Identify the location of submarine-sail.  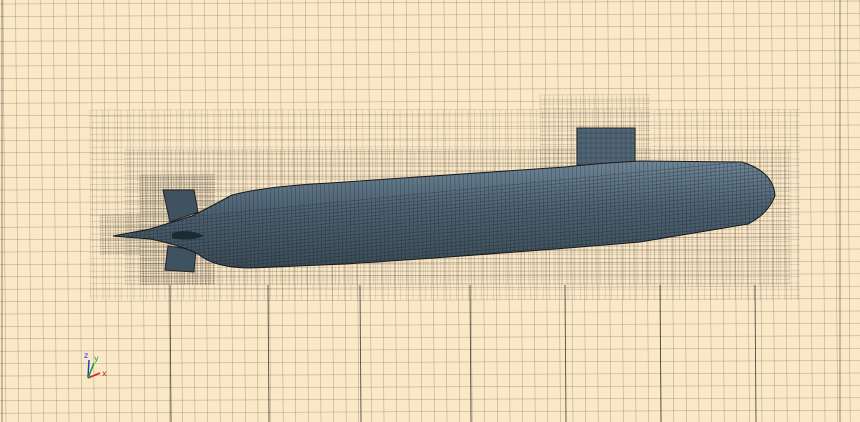
(606, 146).